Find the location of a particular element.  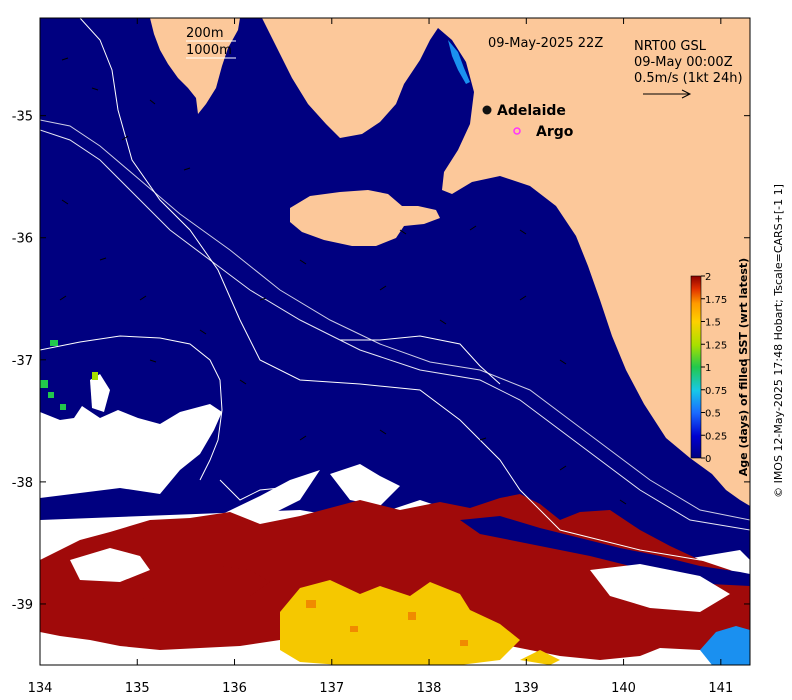

current-time-label: 09-May 00:00Z is located at coordinates (683, 62).